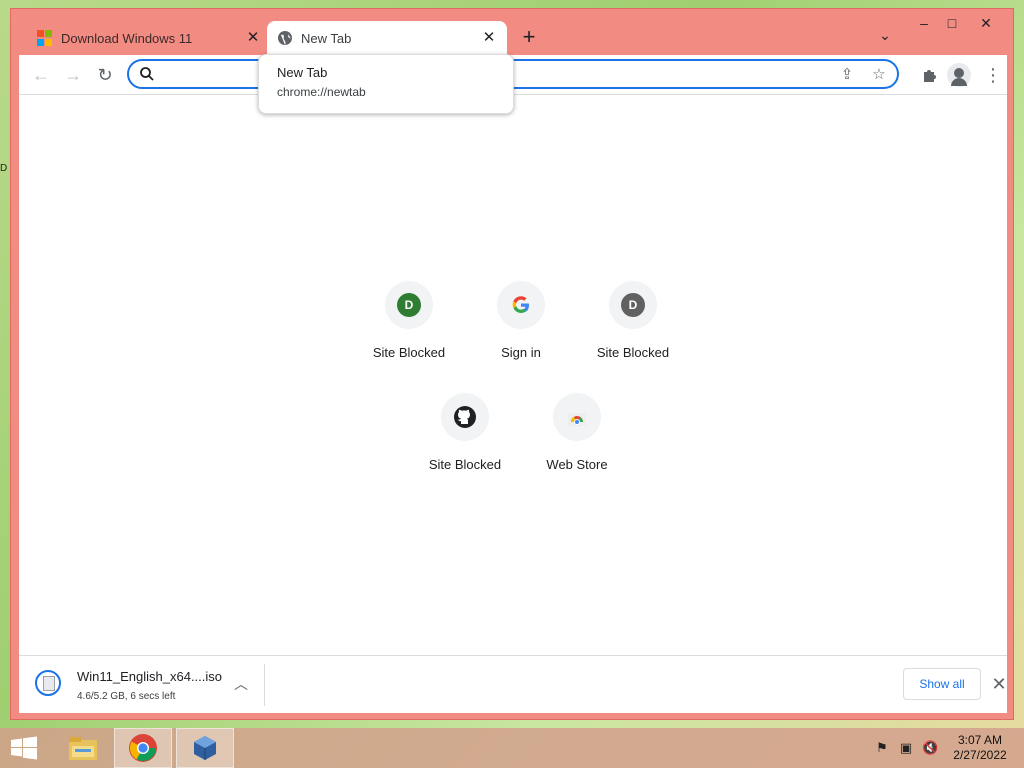 The image size is (1024, 768). Describe the element at coordinates (45, 38) in the screenshot. I see `microsoft-logo-icon` at that location.